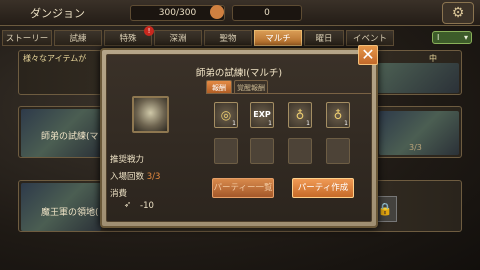 This screenshot has width=480, height=270. Describe the element at coordinates (70, 137) in the screenshot. I see `dungeon-name: 師弟の試練(マ` at that location.